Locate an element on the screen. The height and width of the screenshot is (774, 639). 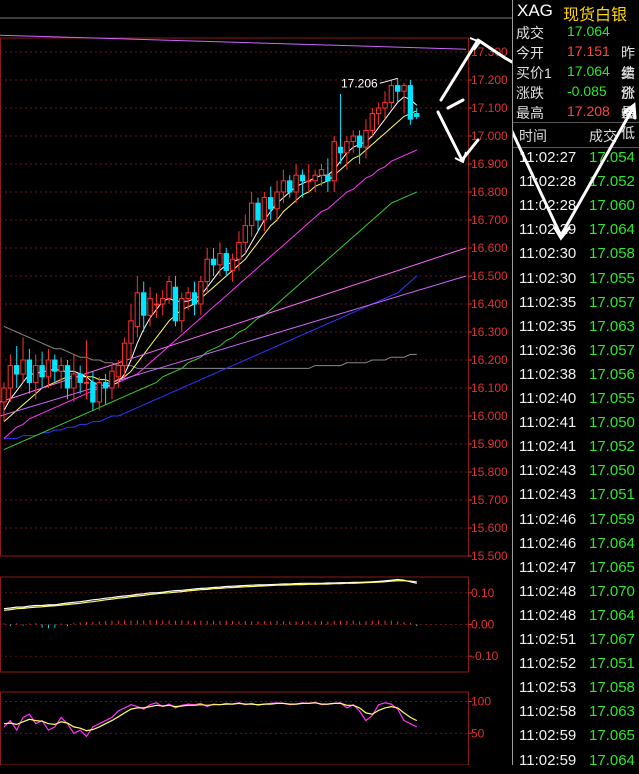
tick-row: 11:02:59 17.065 is located at coordinates (576, 737).